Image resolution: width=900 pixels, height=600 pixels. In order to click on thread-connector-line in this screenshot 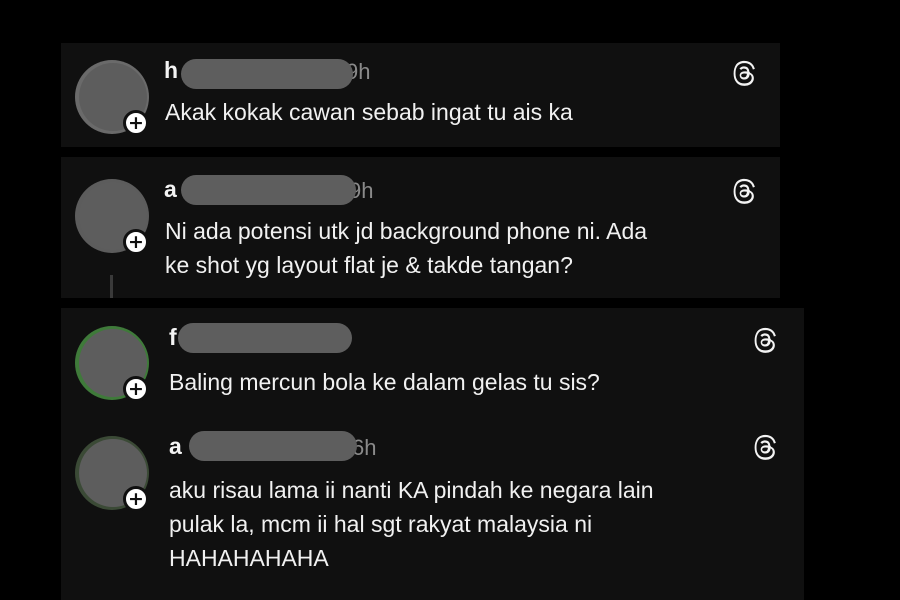, I will do `click(111, 286)`.